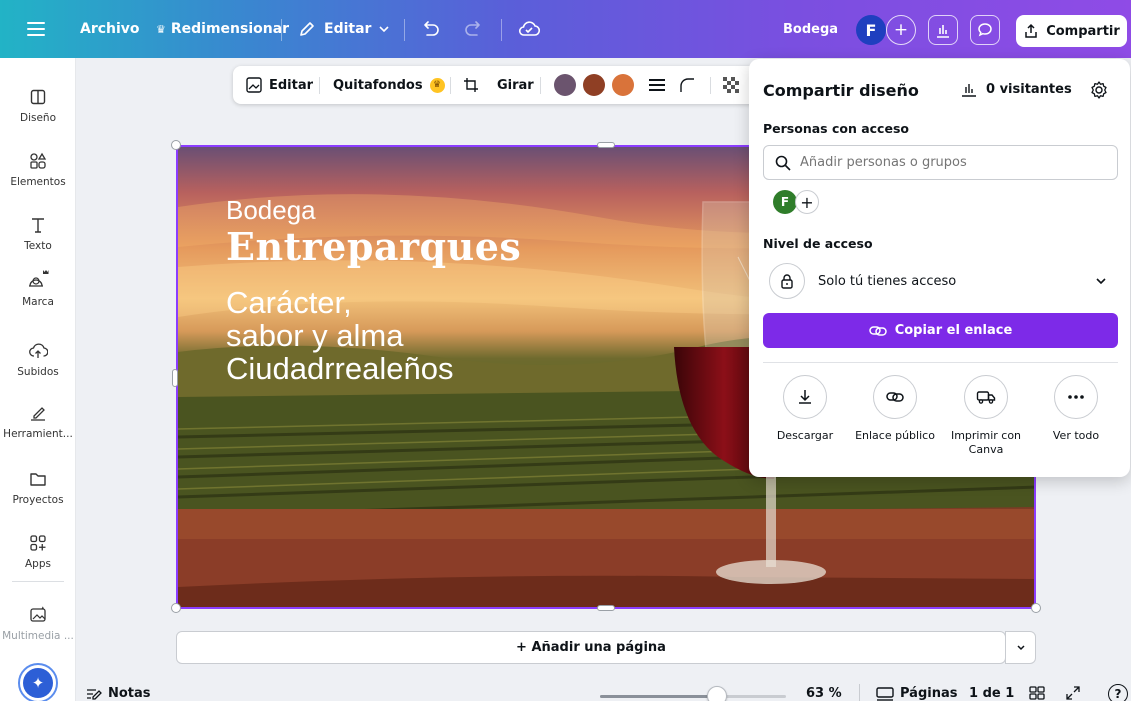 The width and height of the screenshot is (1131, 701). I want to click on resize-handle-top-left, so click(176, 145).